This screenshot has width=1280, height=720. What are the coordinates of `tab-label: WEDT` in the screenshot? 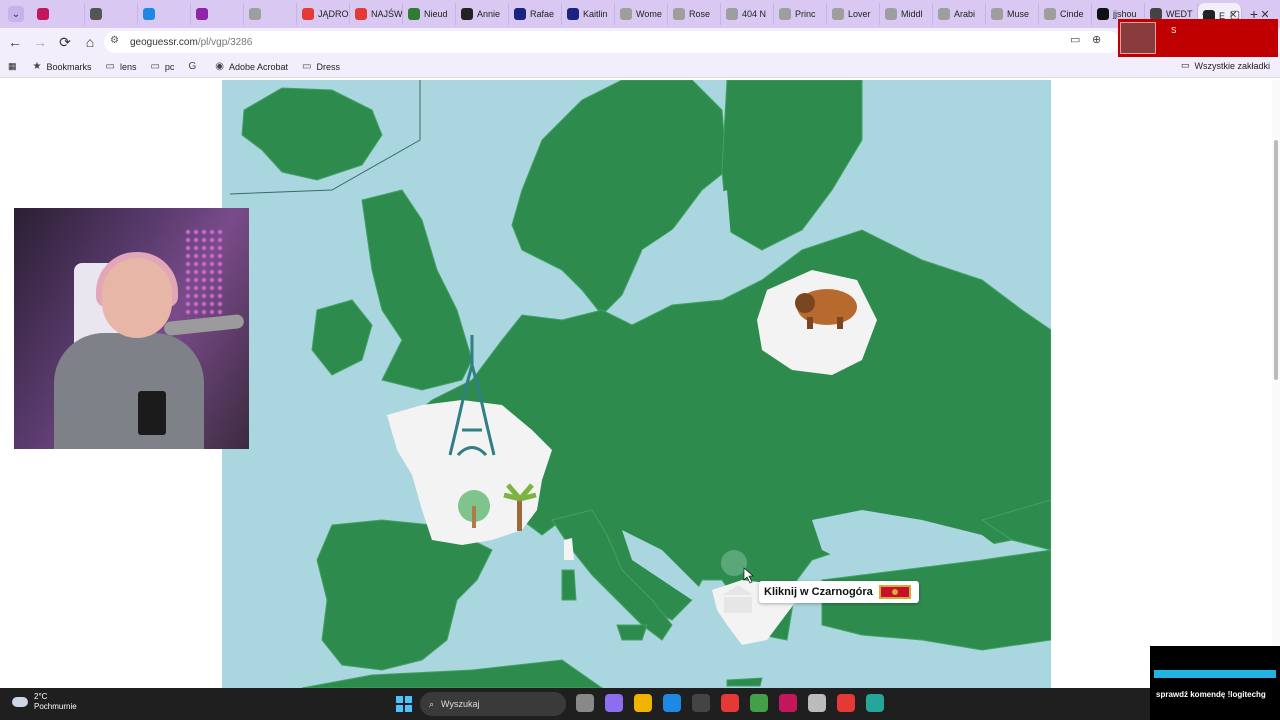 It's located at (1179, 14).